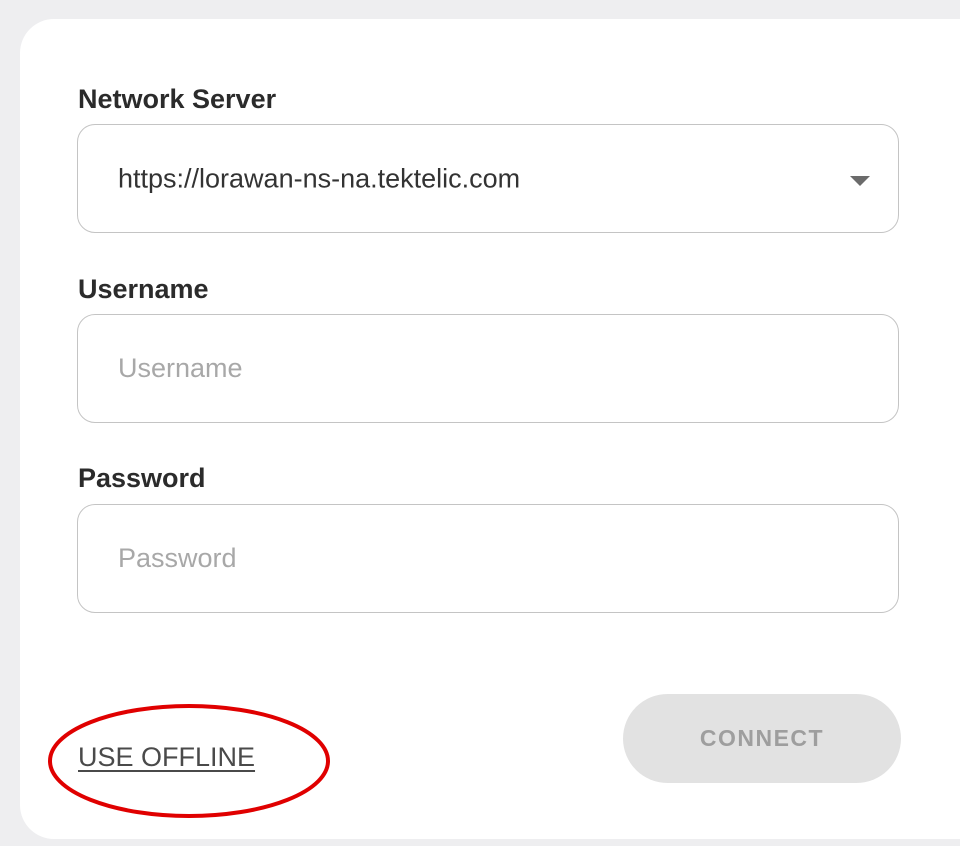 The width and height of the screenshot is (960, 846). What do you see at coordinates (143, 289) in the screenshot?
I see `username-label: Username` at bounding box center [143, 289].